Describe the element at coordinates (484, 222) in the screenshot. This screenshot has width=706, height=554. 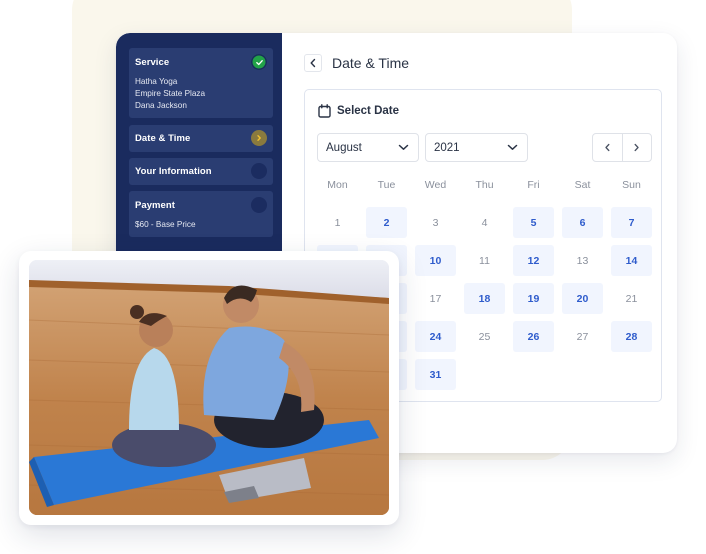
I see `day-unavailable: 4` at that location.